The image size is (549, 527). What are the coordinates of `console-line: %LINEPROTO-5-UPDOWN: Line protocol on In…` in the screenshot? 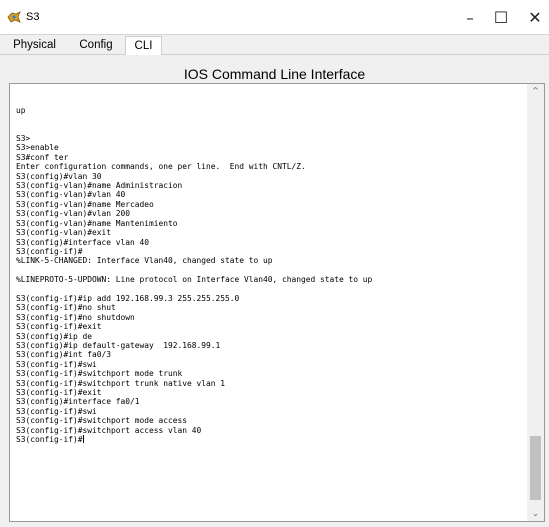 It's located at (194, 280).